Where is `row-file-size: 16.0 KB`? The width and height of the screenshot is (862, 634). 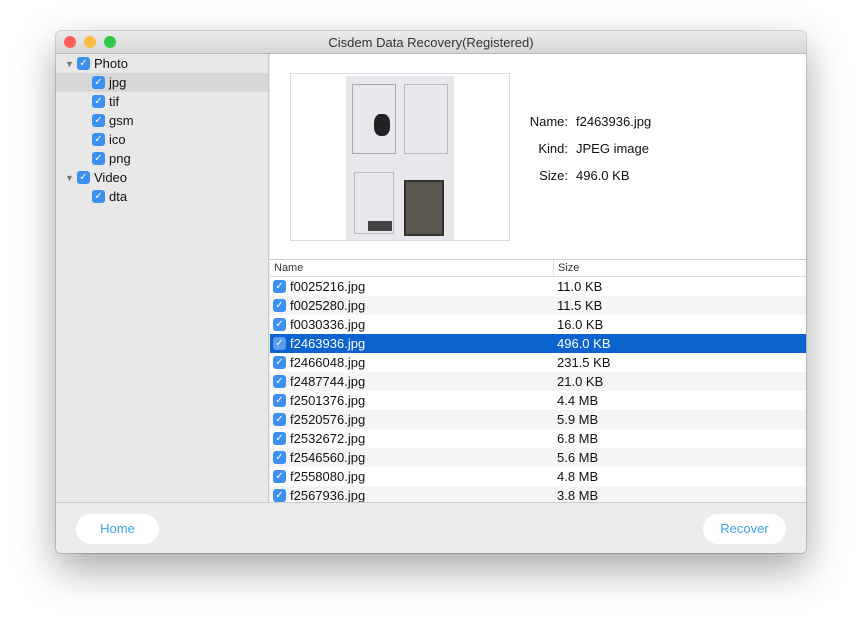 row-file-size: 16.0 KB is located at coordinates (580, 324).